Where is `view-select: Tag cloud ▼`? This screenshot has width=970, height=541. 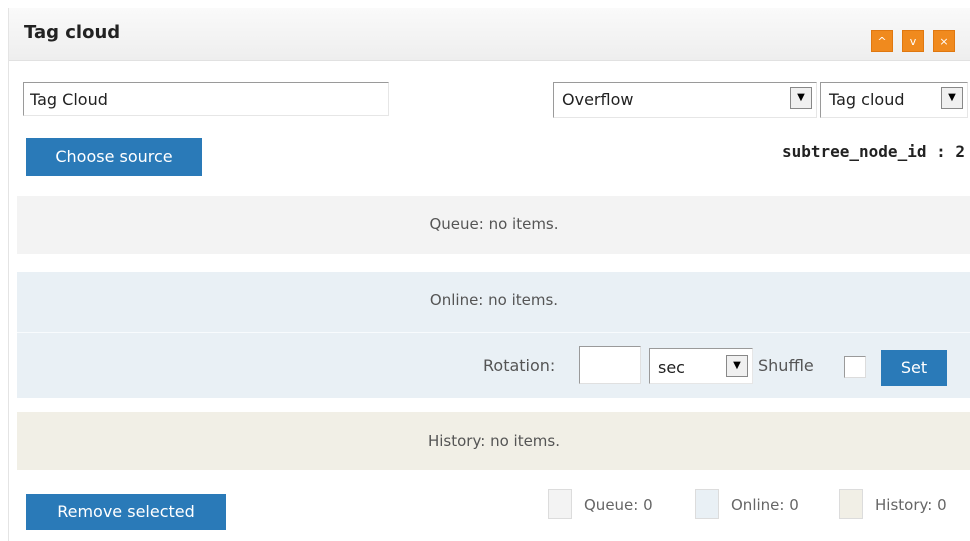
view-select: Tag cloud ▼ is located at coordinates (894, 100).